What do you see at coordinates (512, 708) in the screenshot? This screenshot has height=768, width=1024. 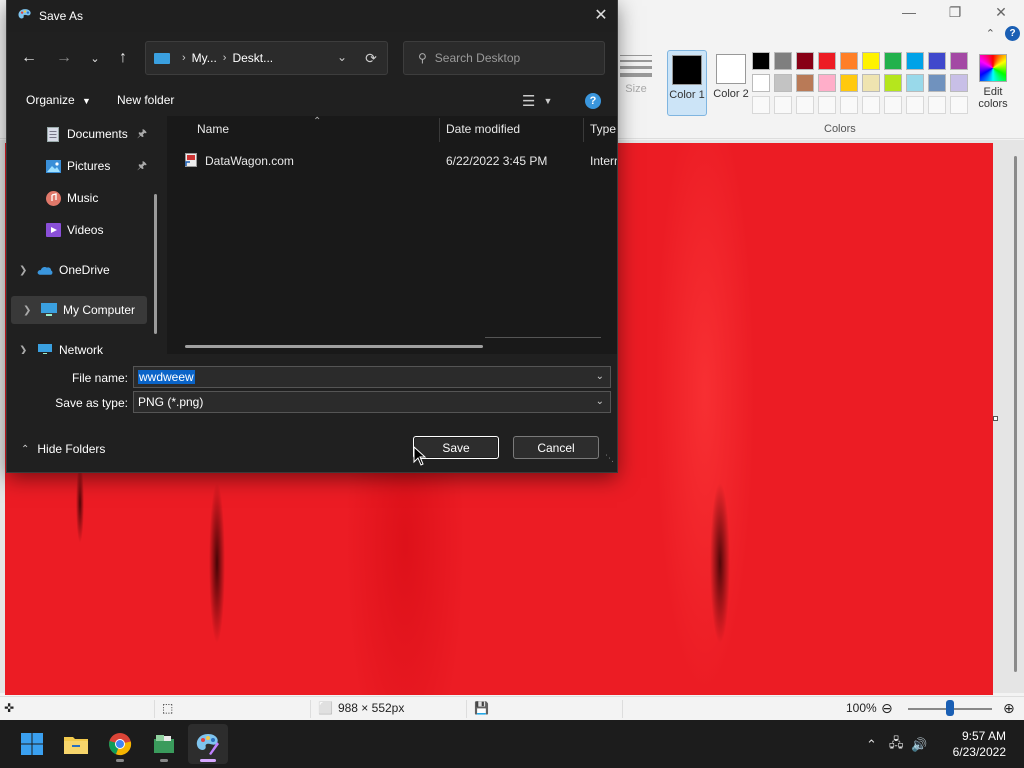 I see `status-bar: ✜ ⬚ ⬜ 988 × 552px 💾 100% ⊖ ⊕` at bounding box center [512, 708].